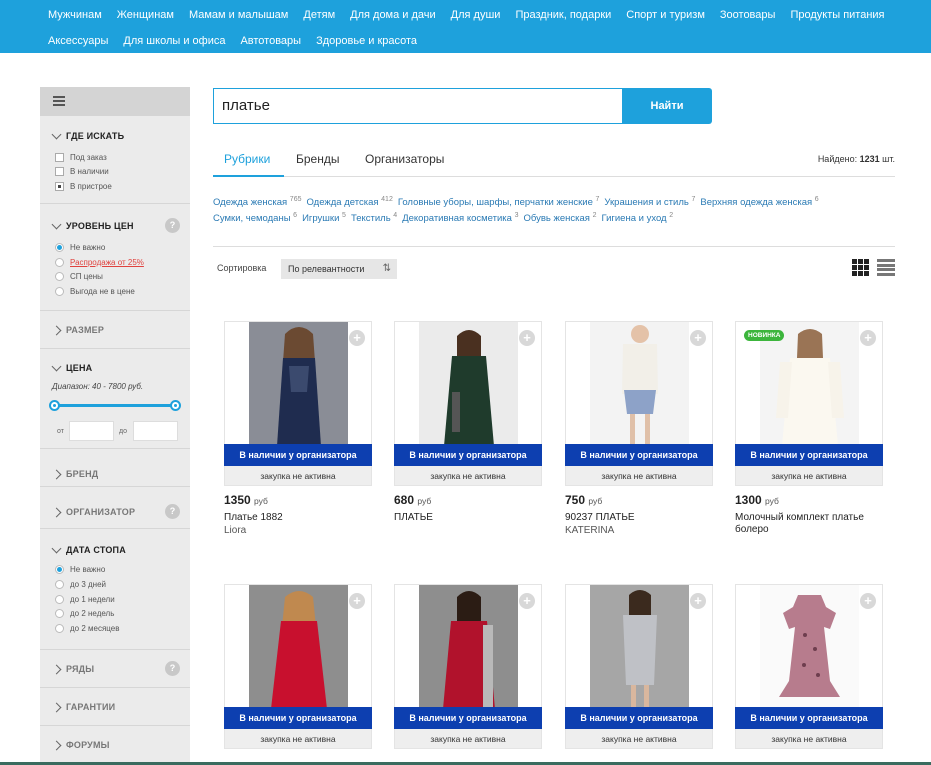 Image resolution: width=931 pixels, height=765 pixels. Describe the element at coordinates (71, 367) in the screenshot. I see `filter-price-toggle: Цена` at that location.